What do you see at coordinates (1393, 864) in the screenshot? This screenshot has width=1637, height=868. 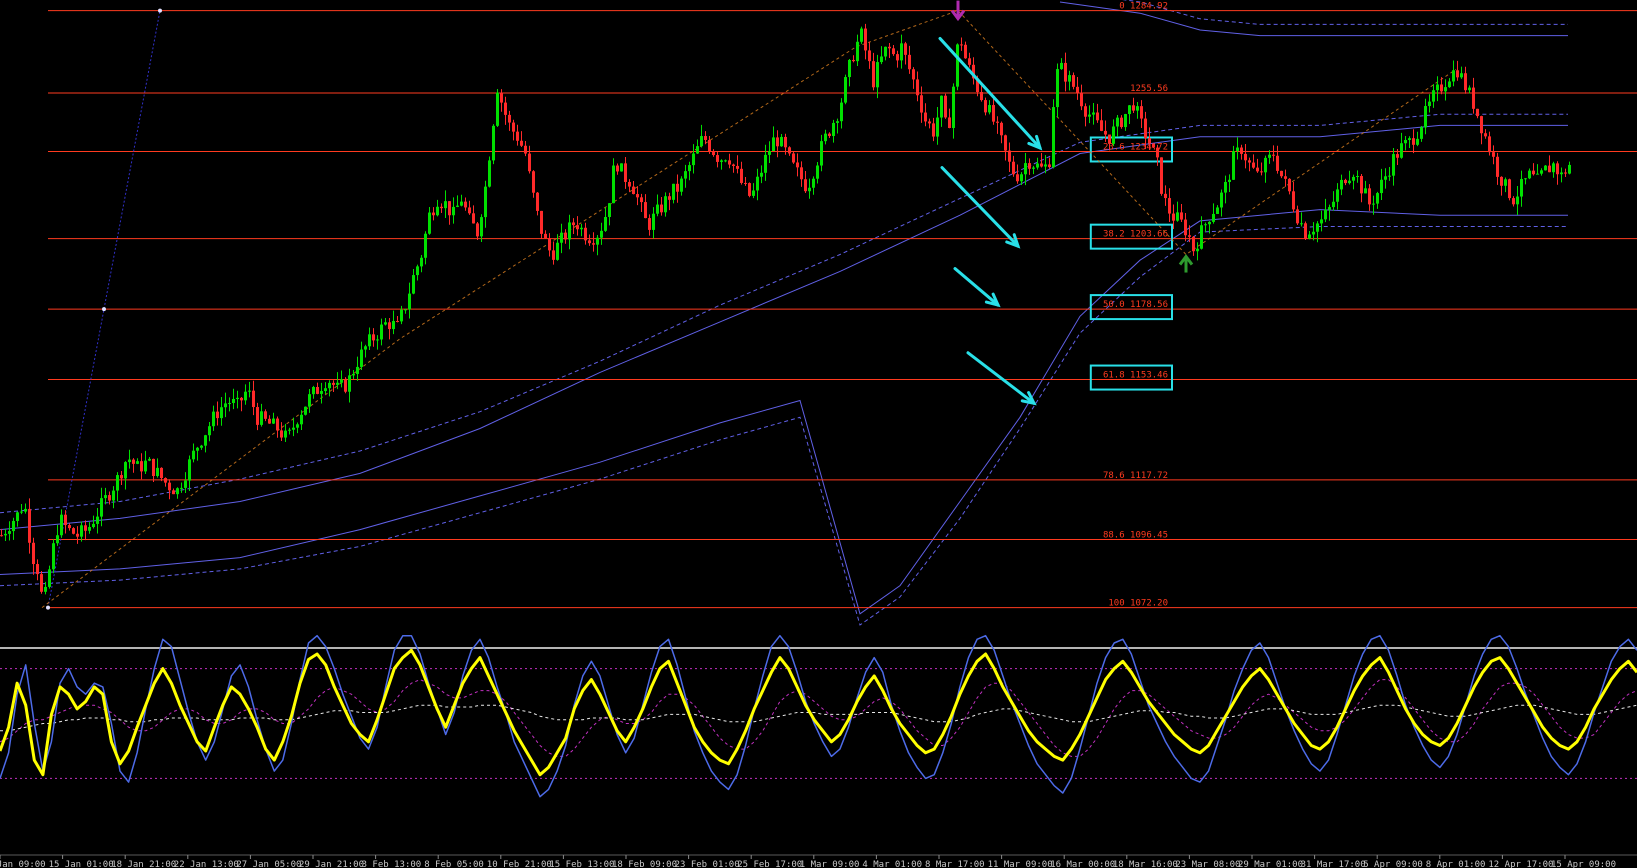 I see `time-label: 5 Apr 09:00` at bounding box center [1393, 864].